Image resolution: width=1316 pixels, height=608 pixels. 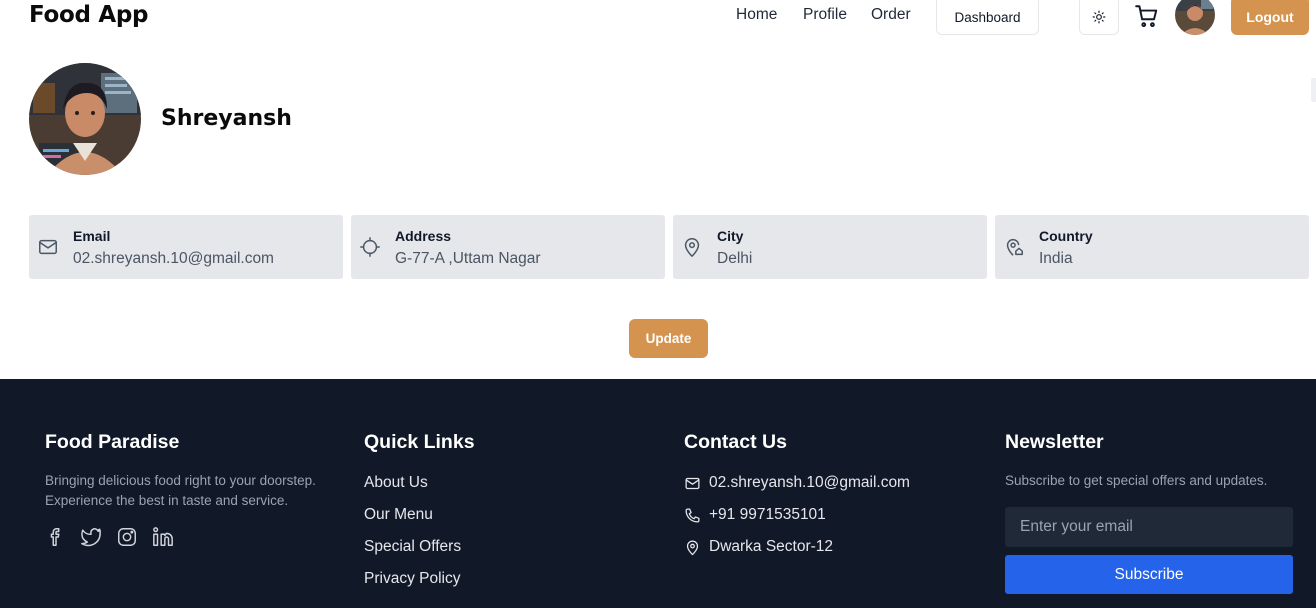 What do you see at coordinates (767, 514) in the screenshot?
I see `contact-phone-text: +91 9971535101` at bounding box center [767, 514].